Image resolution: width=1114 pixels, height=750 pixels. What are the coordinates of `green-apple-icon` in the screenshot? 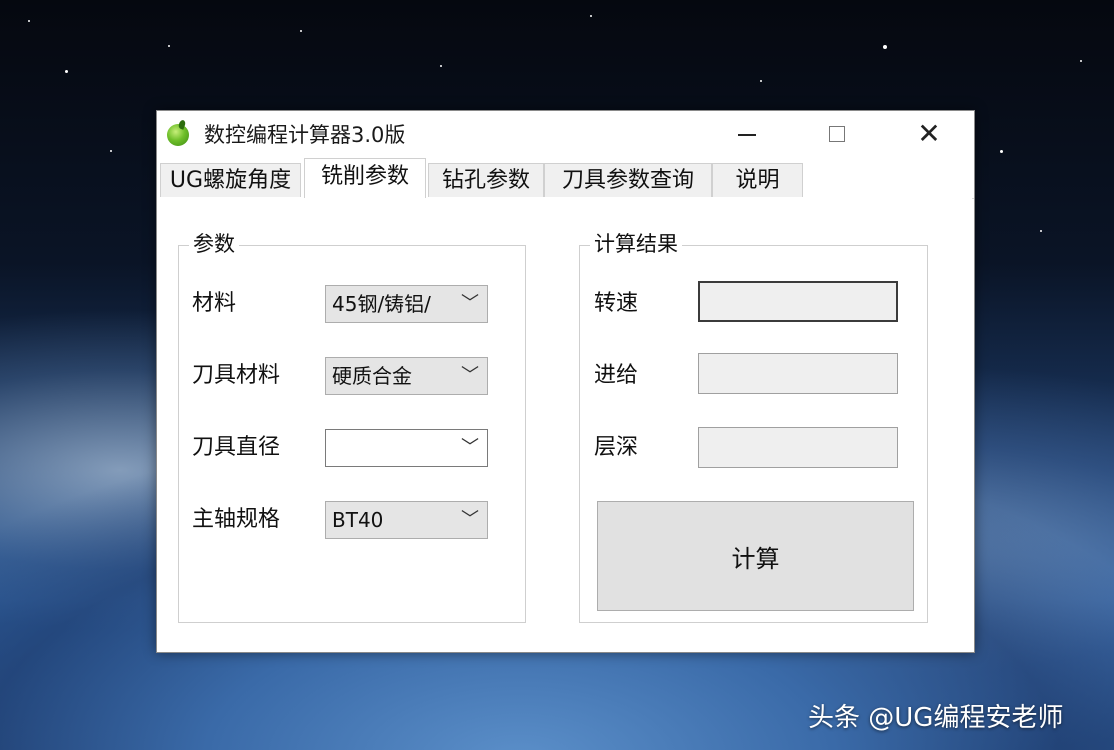 It's located at (178, 135).